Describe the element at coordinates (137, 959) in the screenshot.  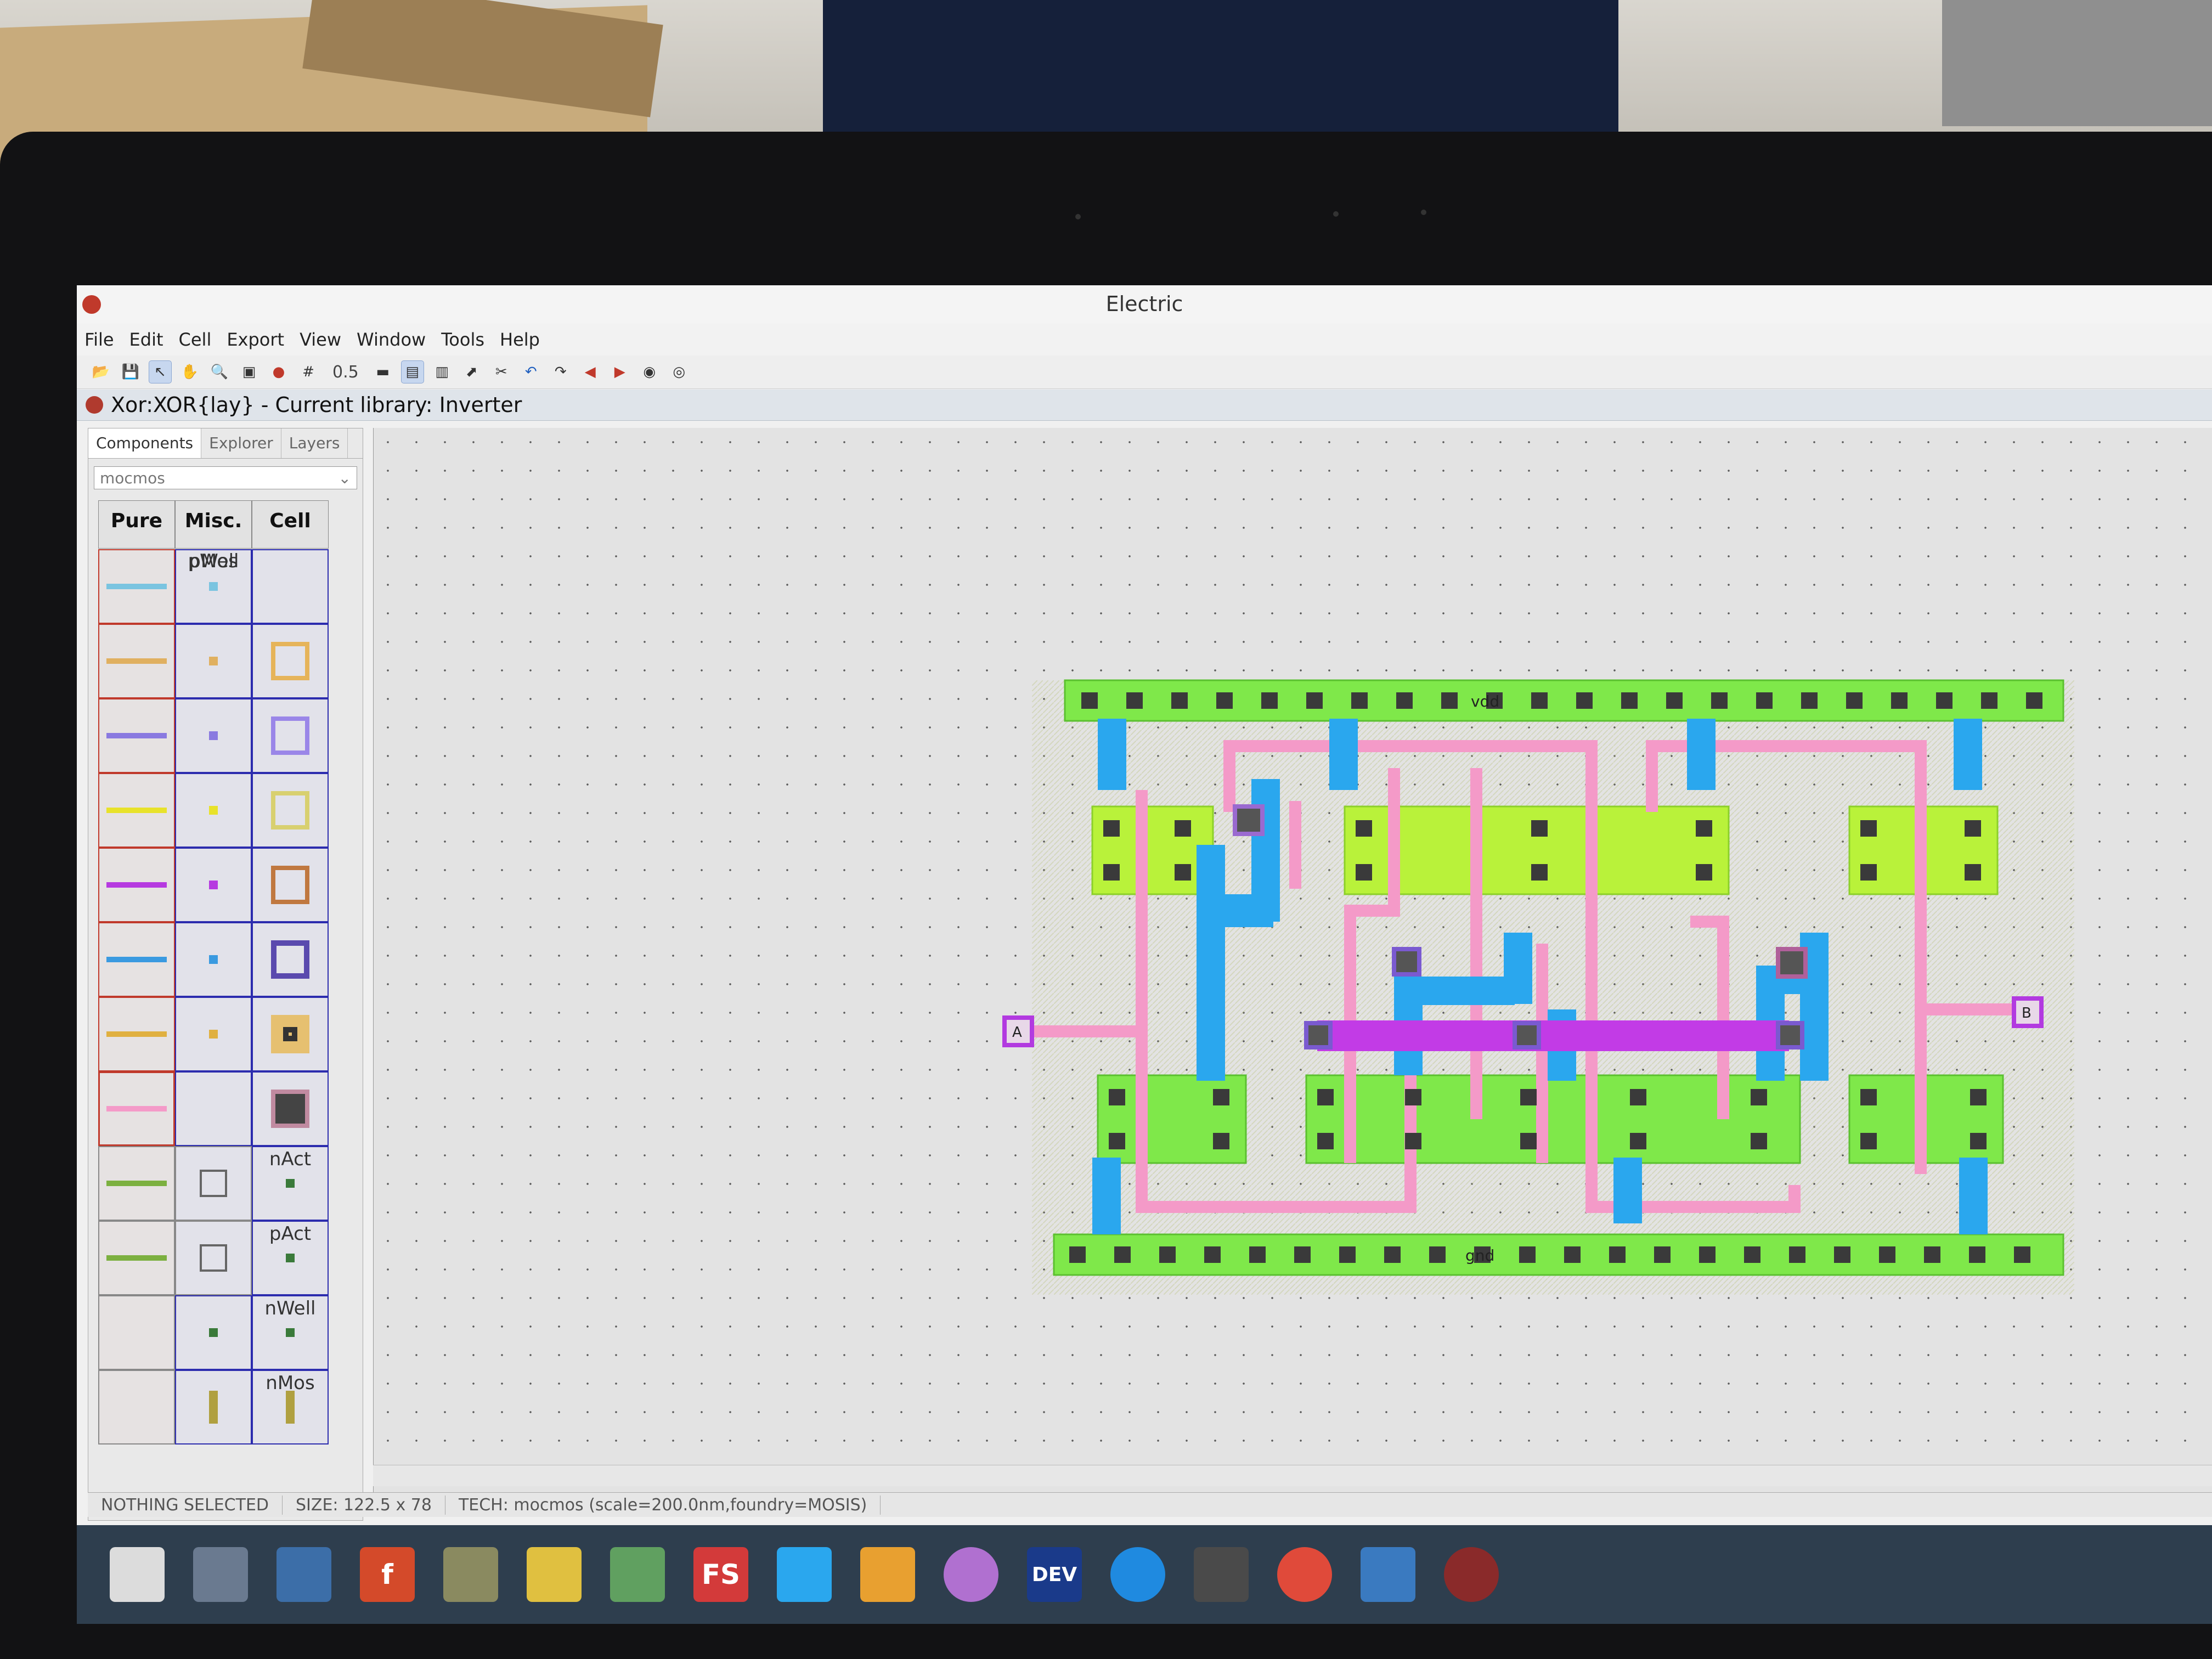
I see `palette-arc-metal5` at that location.